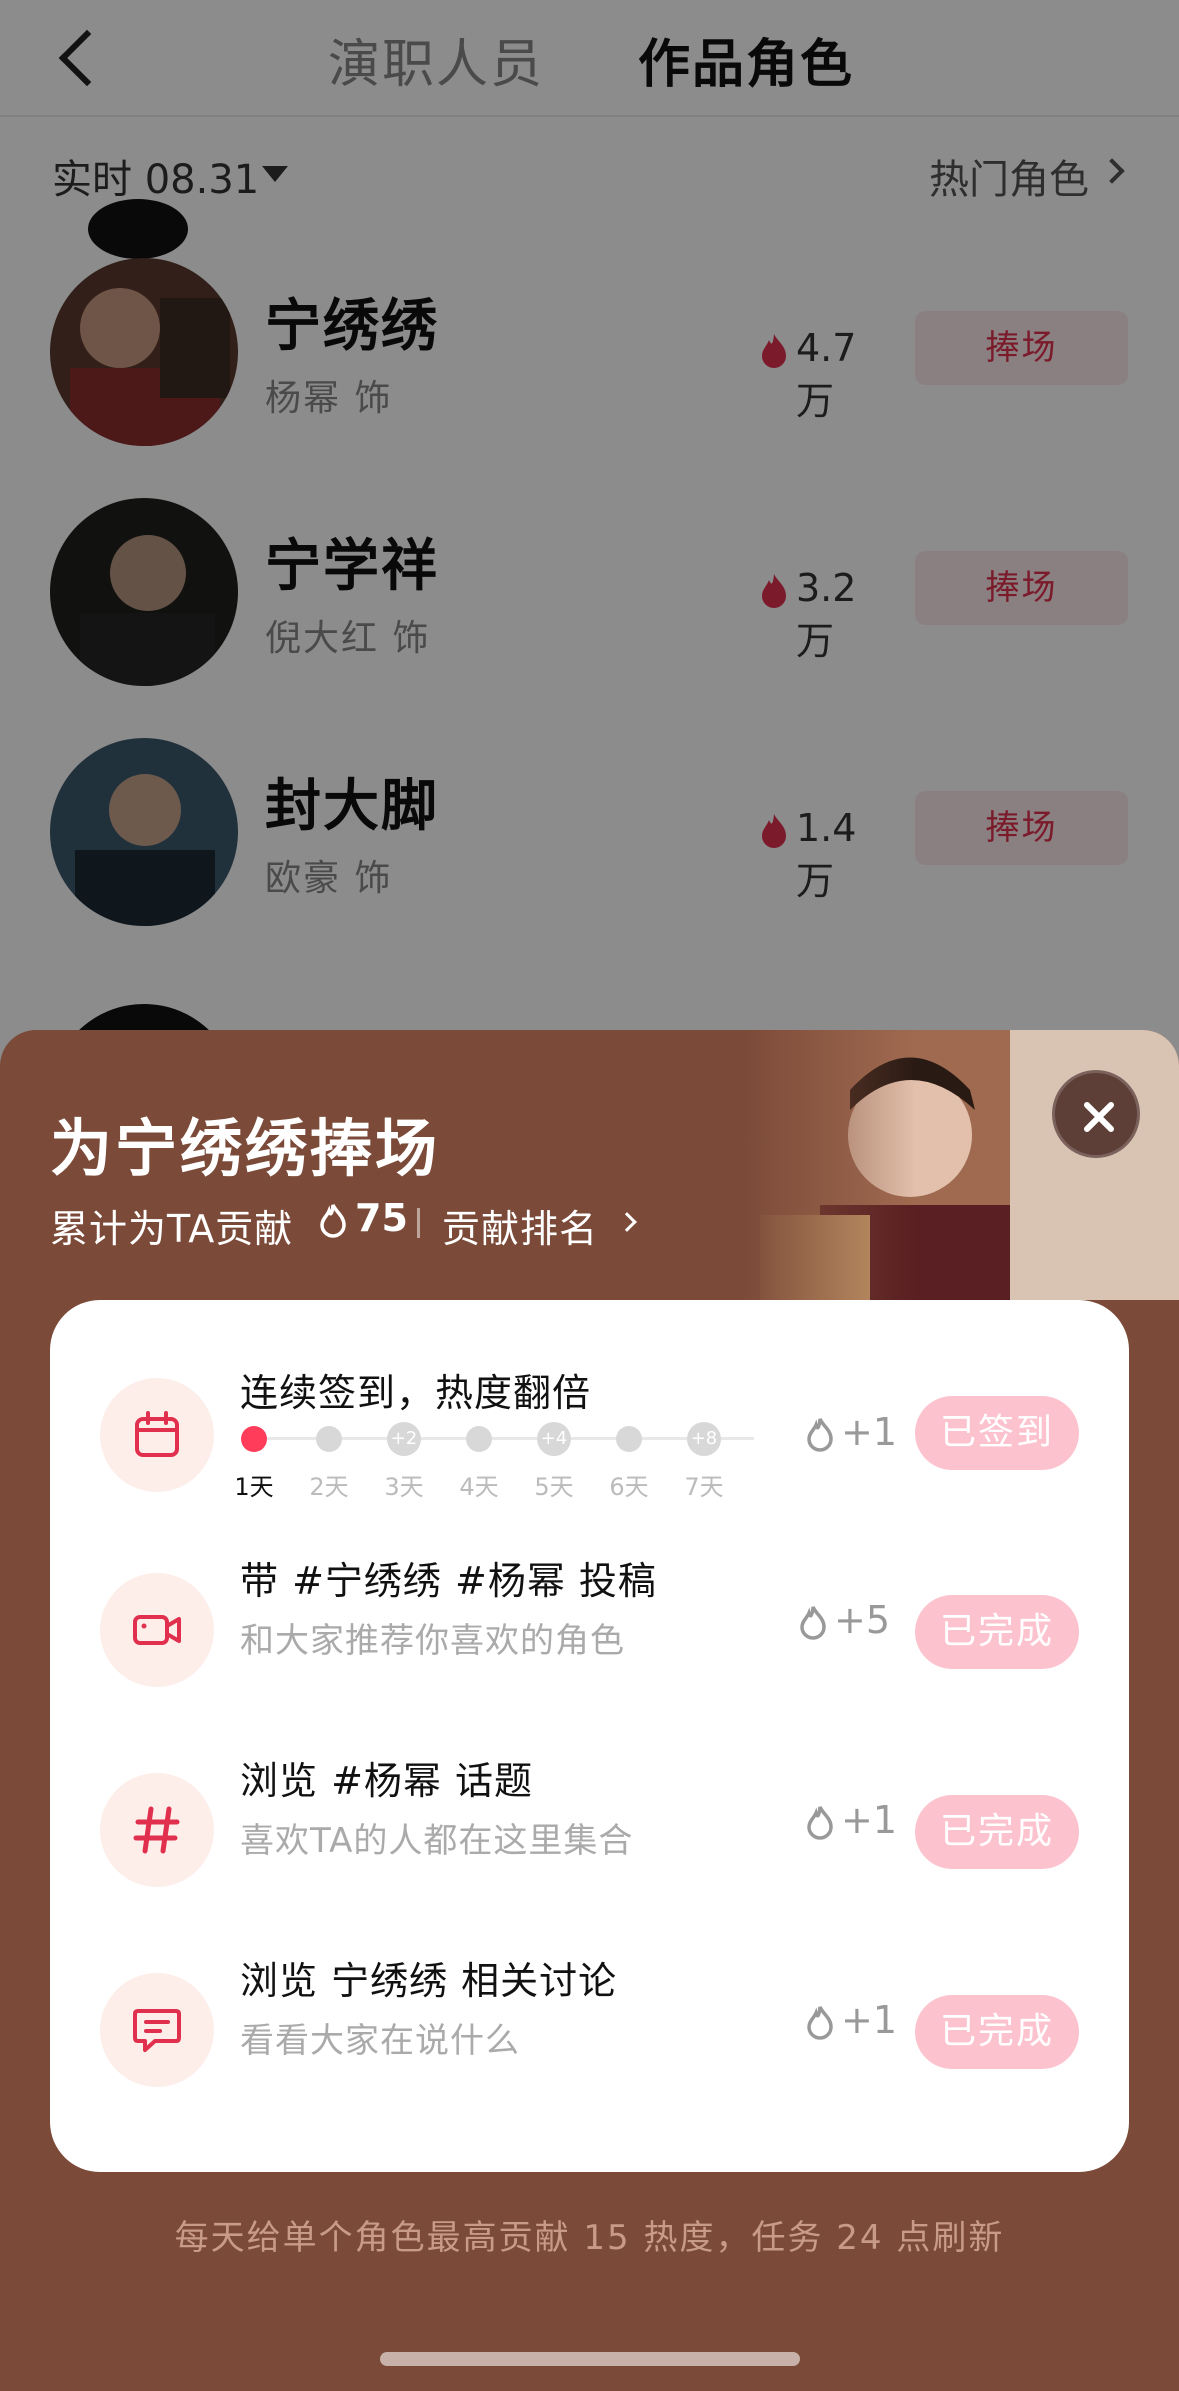 Image resolution: width=1179 pixels, height=2391 pixels. What do you see at coordinates (416, 1393) in the screenshot?
I see `task-title: 连续签到，热度翻倍` at bounding box center [416, 1393].